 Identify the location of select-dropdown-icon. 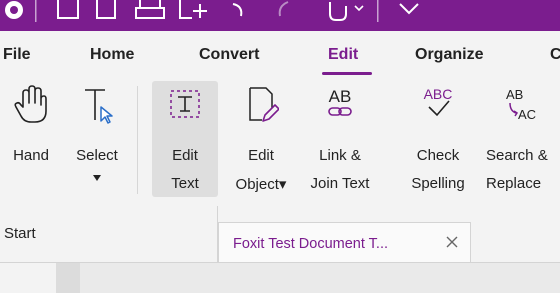
(97, 178).